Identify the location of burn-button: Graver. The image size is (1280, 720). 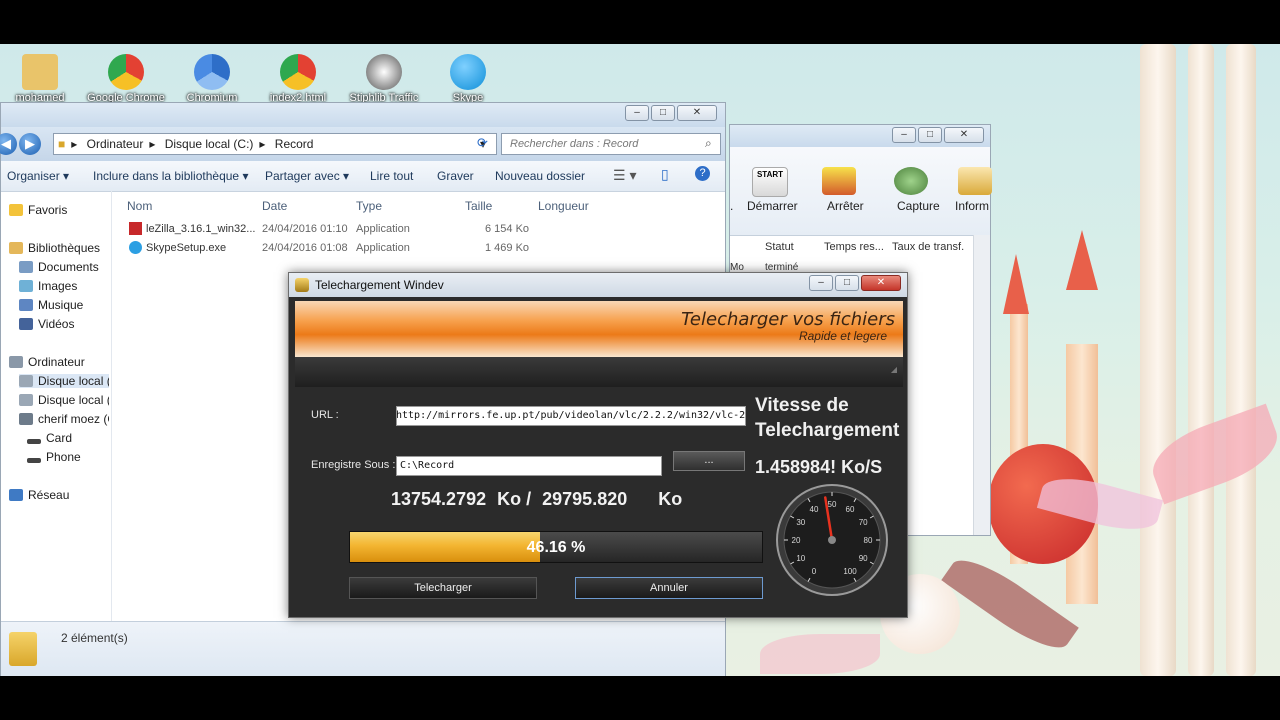
(455, 176).